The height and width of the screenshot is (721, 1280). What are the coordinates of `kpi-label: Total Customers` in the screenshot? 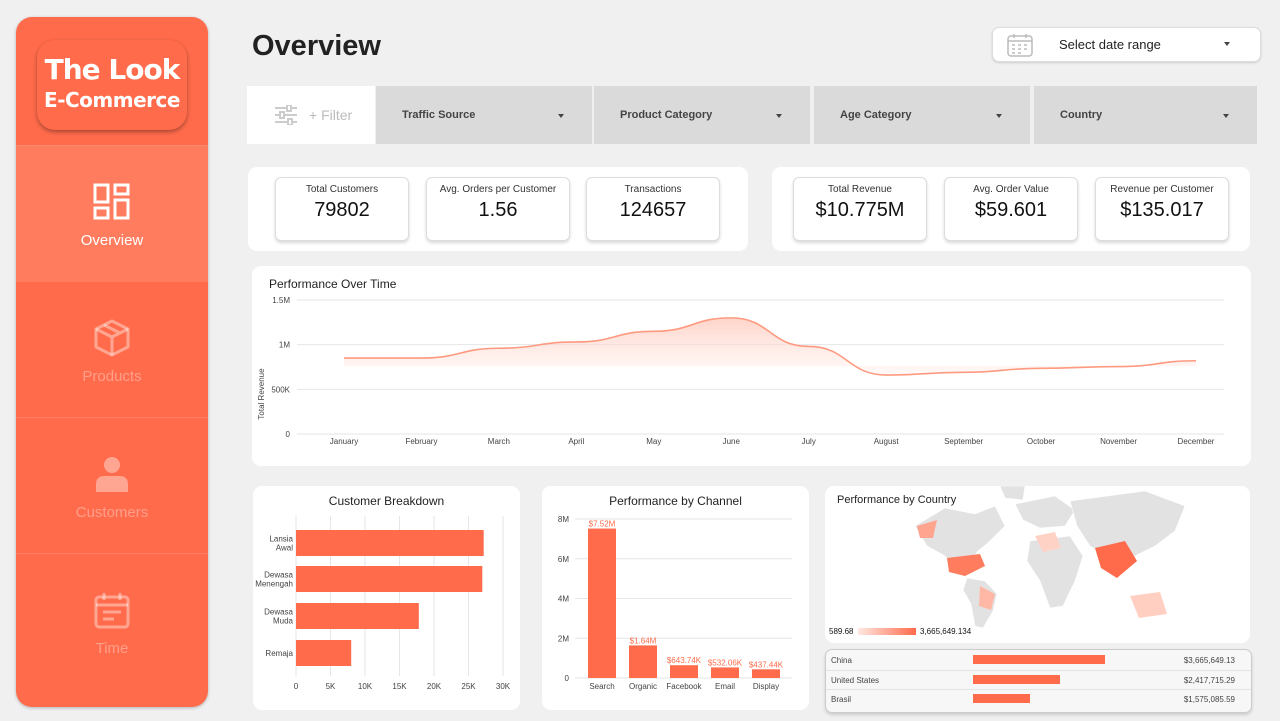 It's located at (342, 189).